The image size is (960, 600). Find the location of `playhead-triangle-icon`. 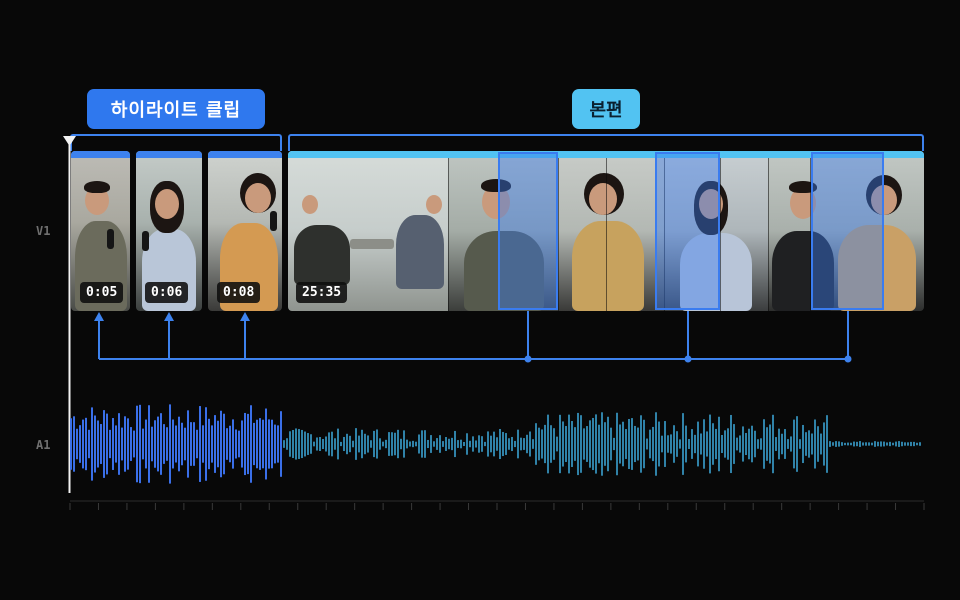

playhead-triangle-icon is located at coordinates (69, 141).